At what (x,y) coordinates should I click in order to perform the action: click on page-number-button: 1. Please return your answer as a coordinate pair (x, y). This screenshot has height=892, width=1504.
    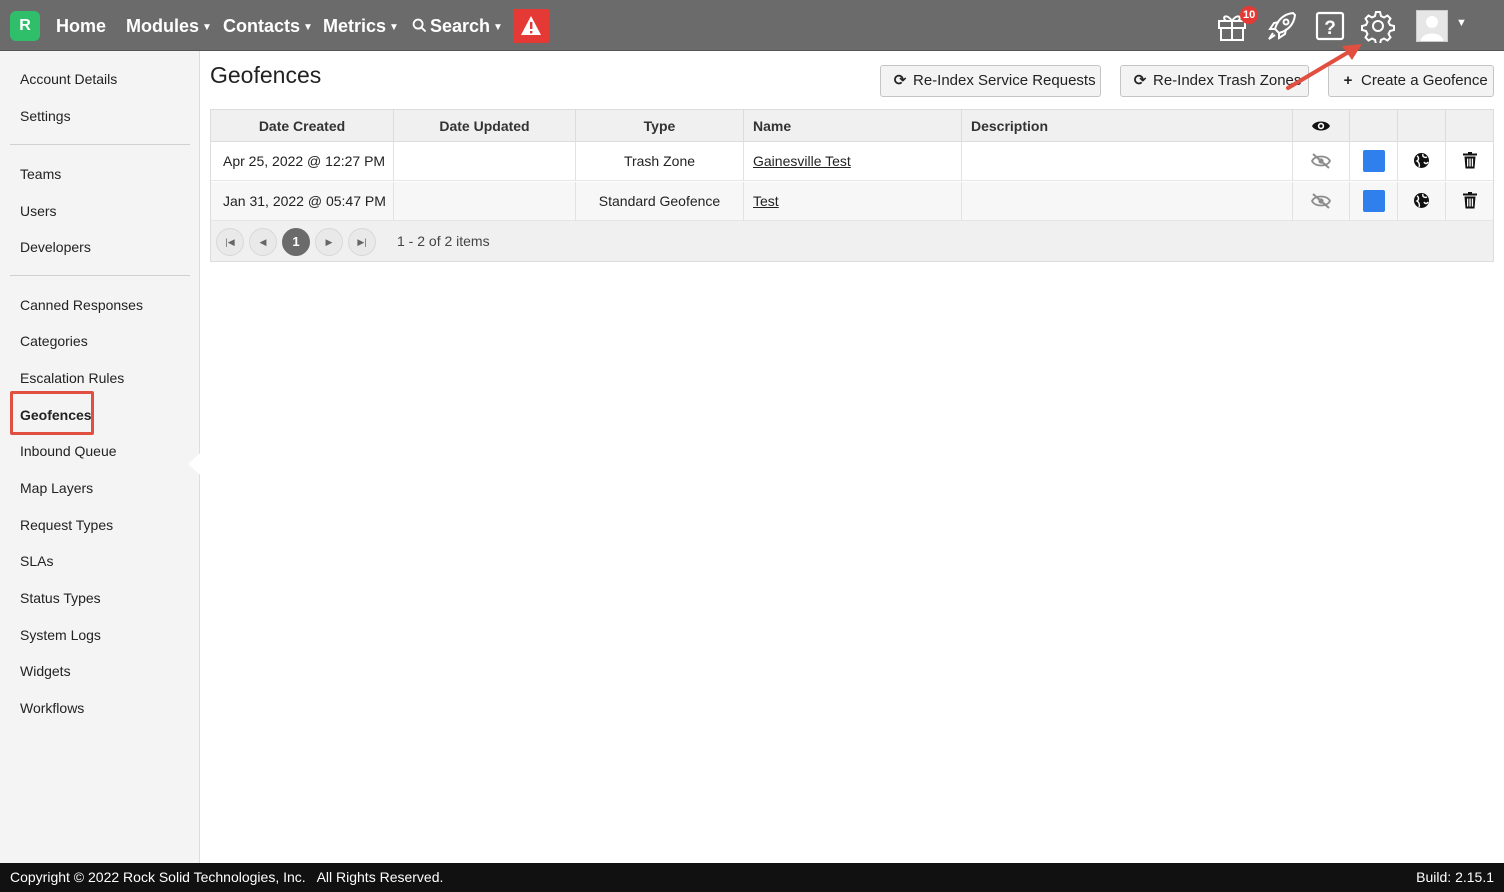
    Looking at the image, I should click on (296, 242).